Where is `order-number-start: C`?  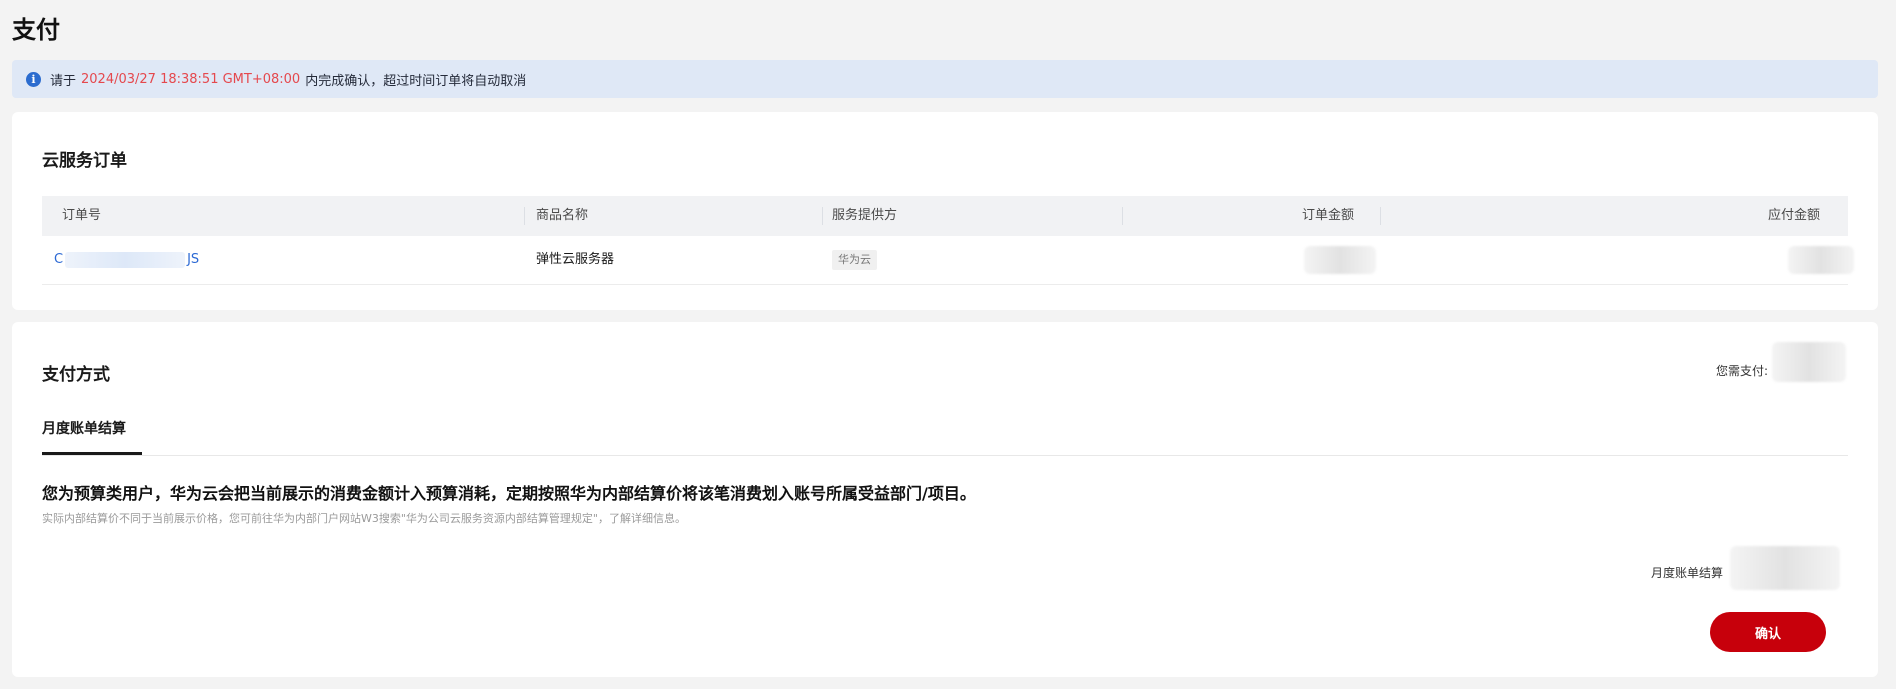 order-number-start: C is located at coordinates (59, 259).